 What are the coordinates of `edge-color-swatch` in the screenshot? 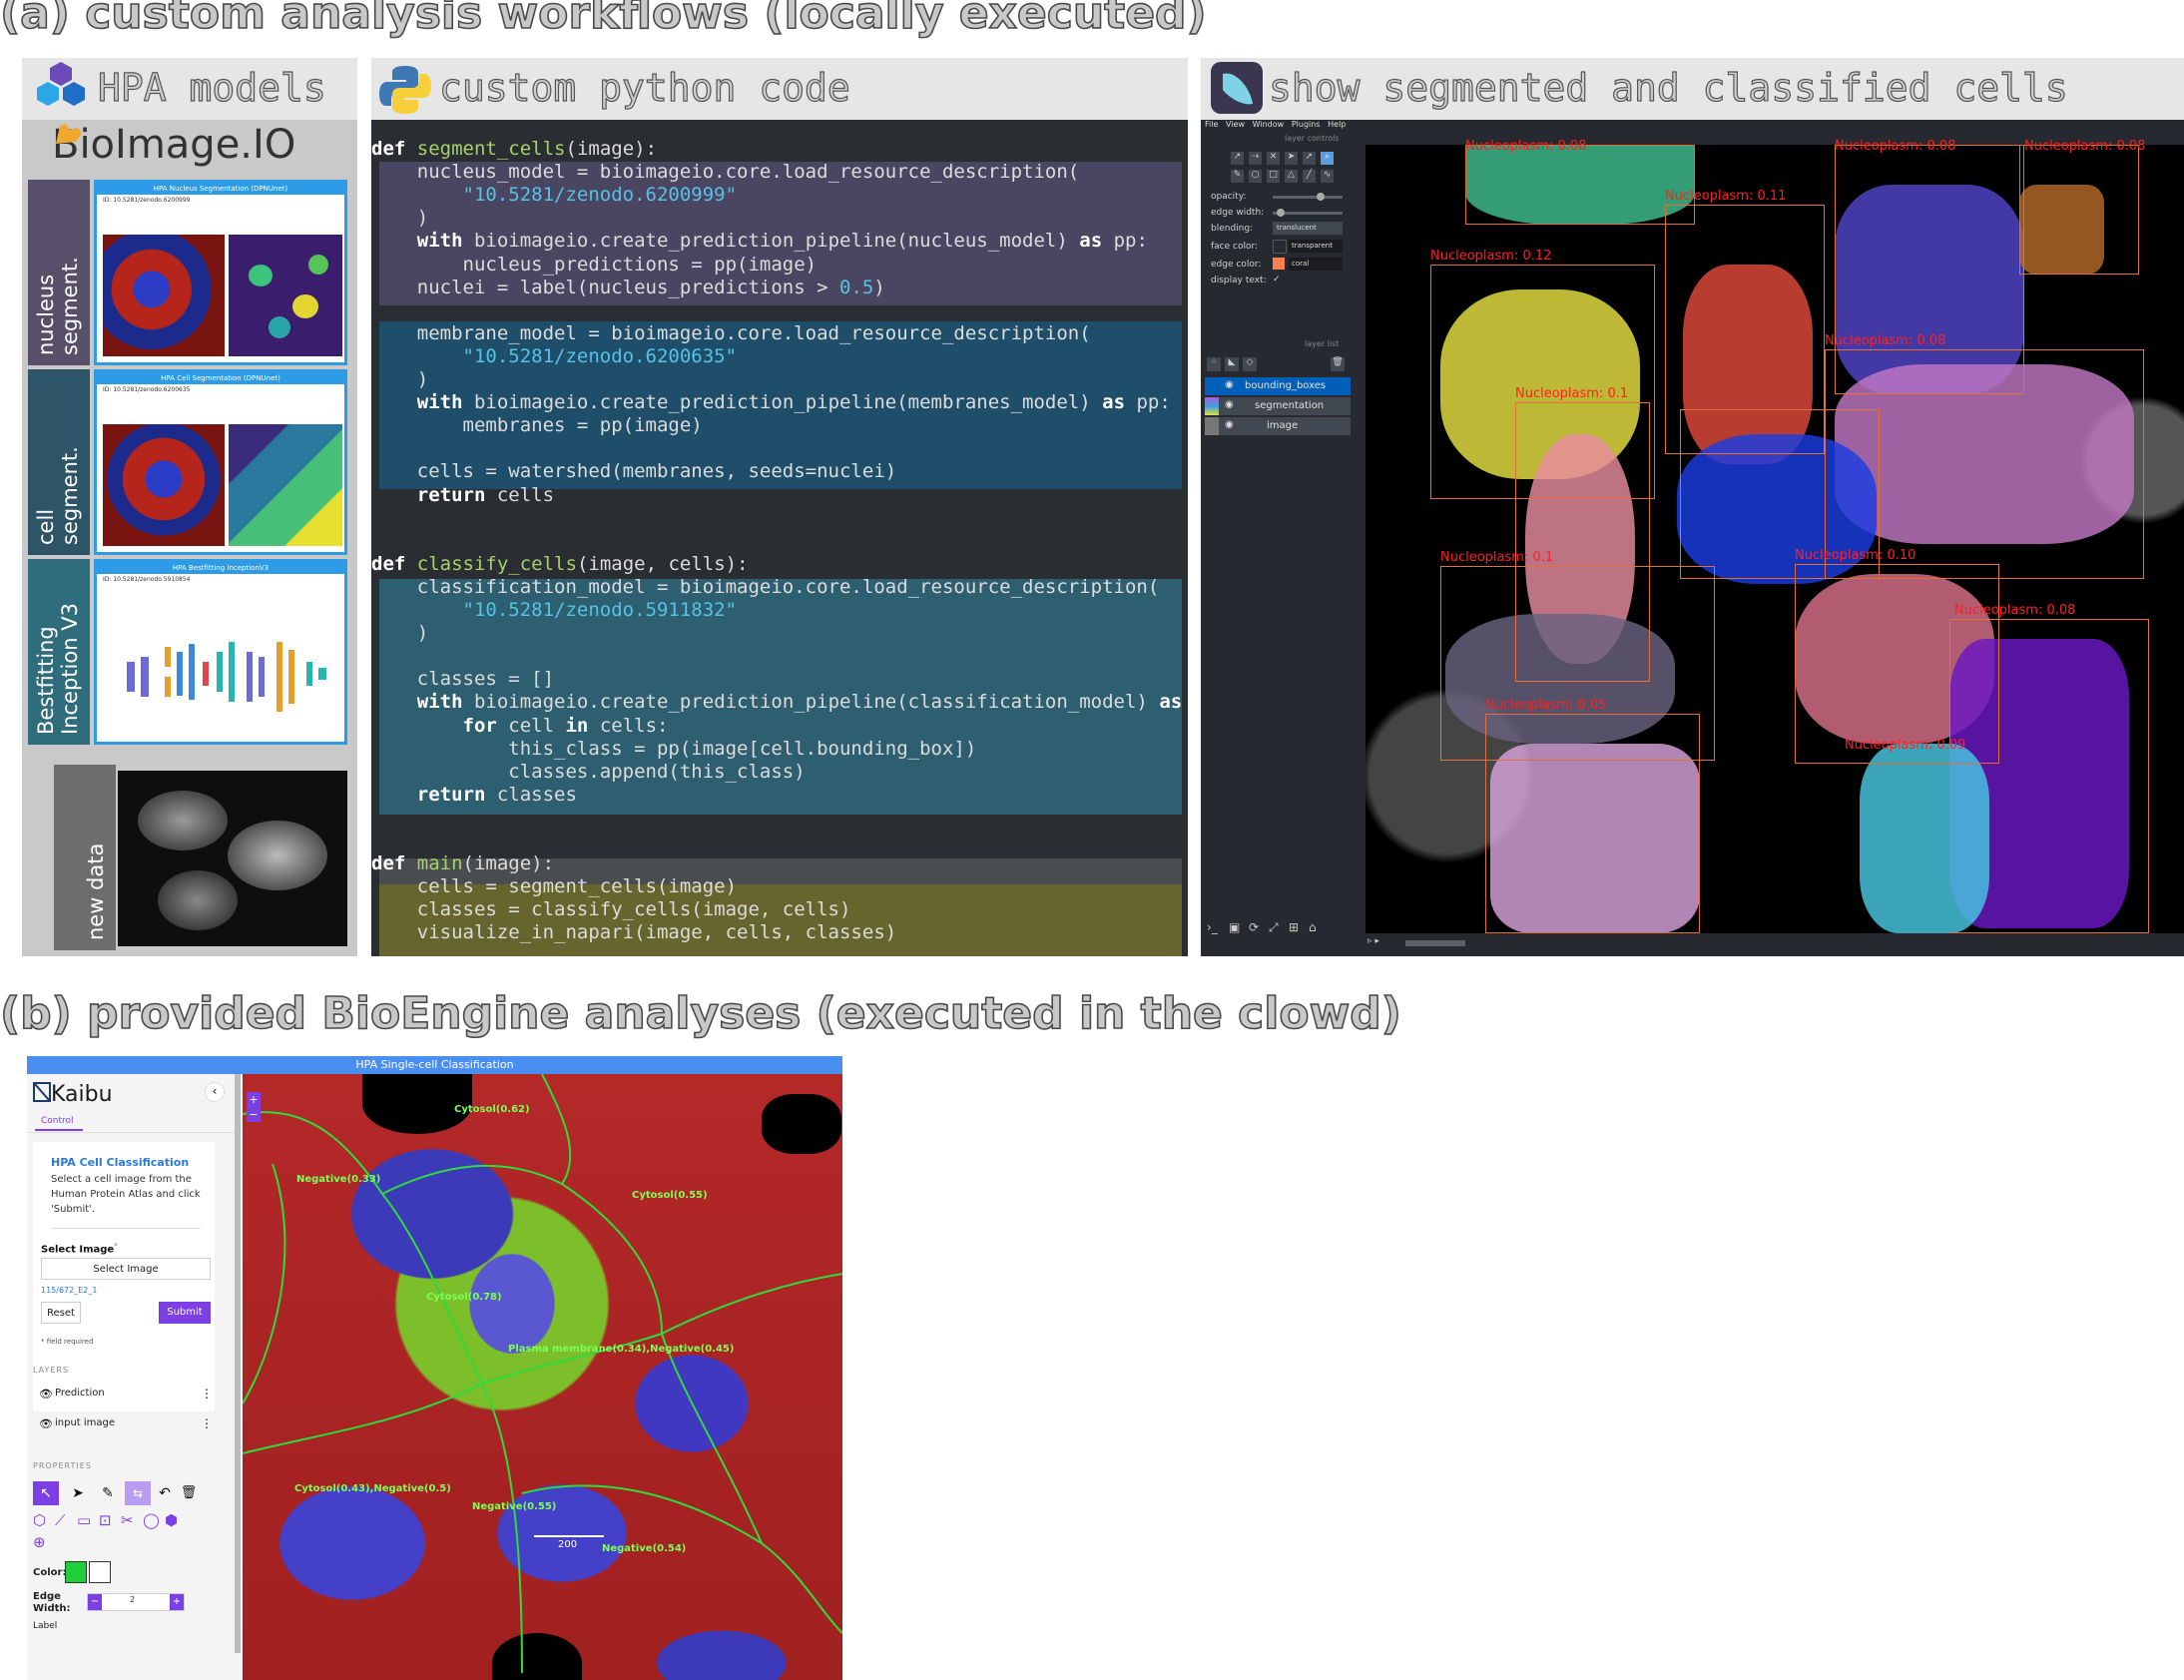 It's located at (1279, 264).